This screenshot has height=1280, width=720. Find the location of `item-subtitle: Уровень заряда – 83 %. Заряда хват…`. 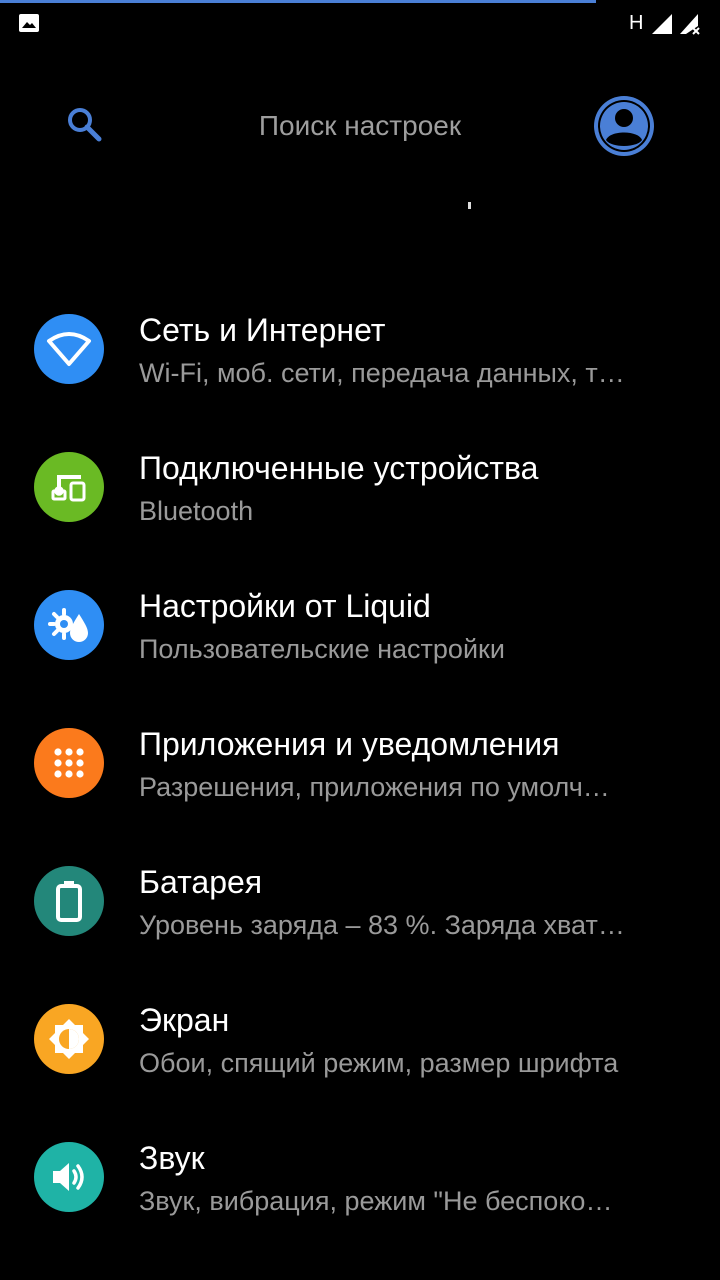

item-subtitle: Уровень заряда – 83 %. Заряда хват… is located at coordinates (382, 925).